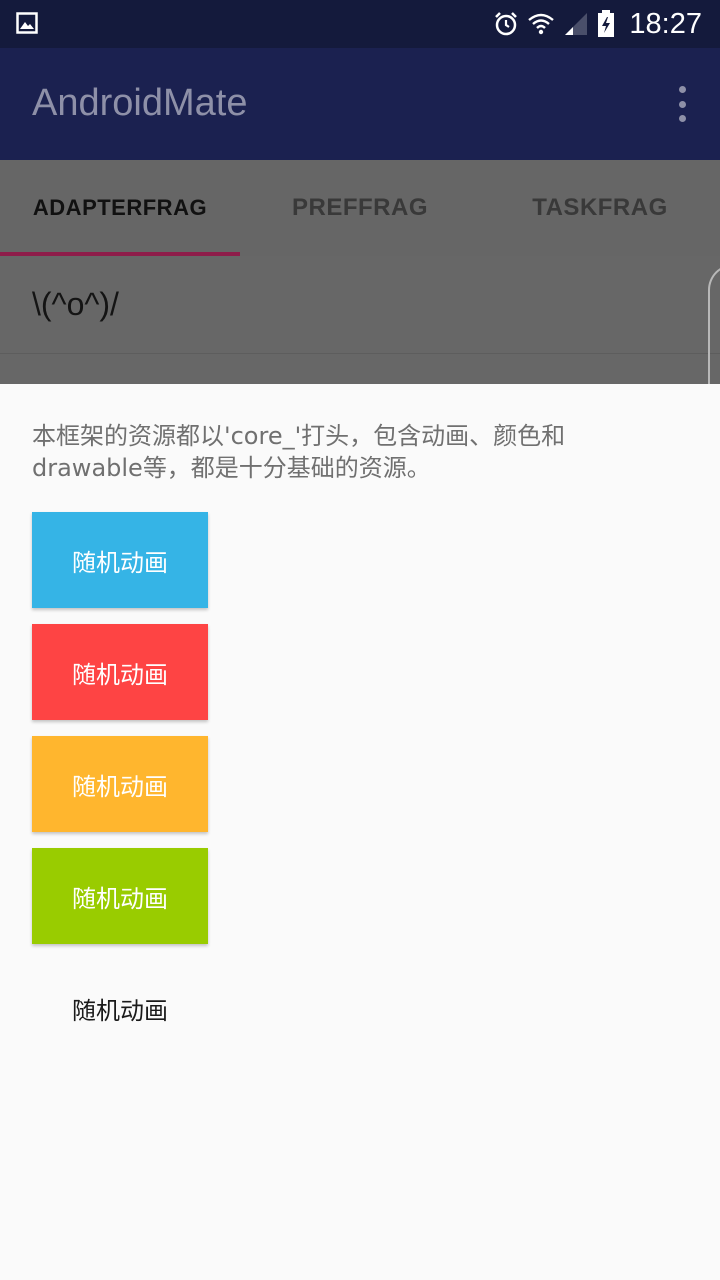 The image size is (720, 1280). I want to click on list-item: \(^o^)/, so click(360, 305).